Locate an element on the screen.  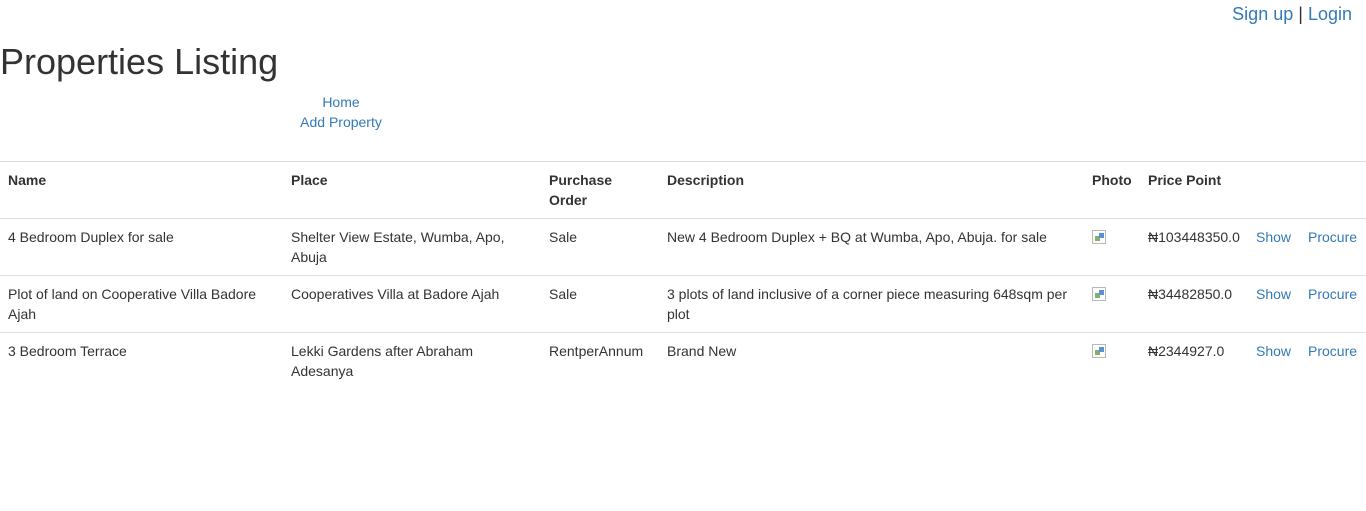
column-header-purchase-order: Purchase Order is located at coordinates (600, 190).